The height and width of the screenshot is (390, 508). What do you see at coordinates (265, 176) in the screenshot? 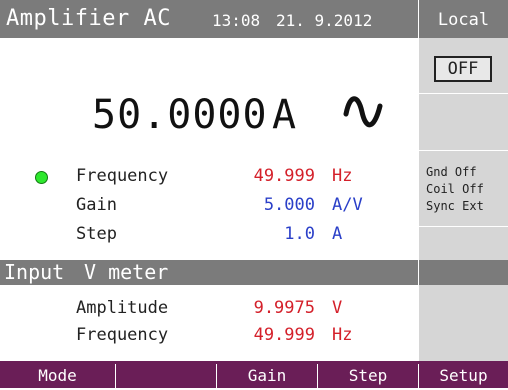
I see `param-value-frequency: 49.999` at bounding box center [265, 176].